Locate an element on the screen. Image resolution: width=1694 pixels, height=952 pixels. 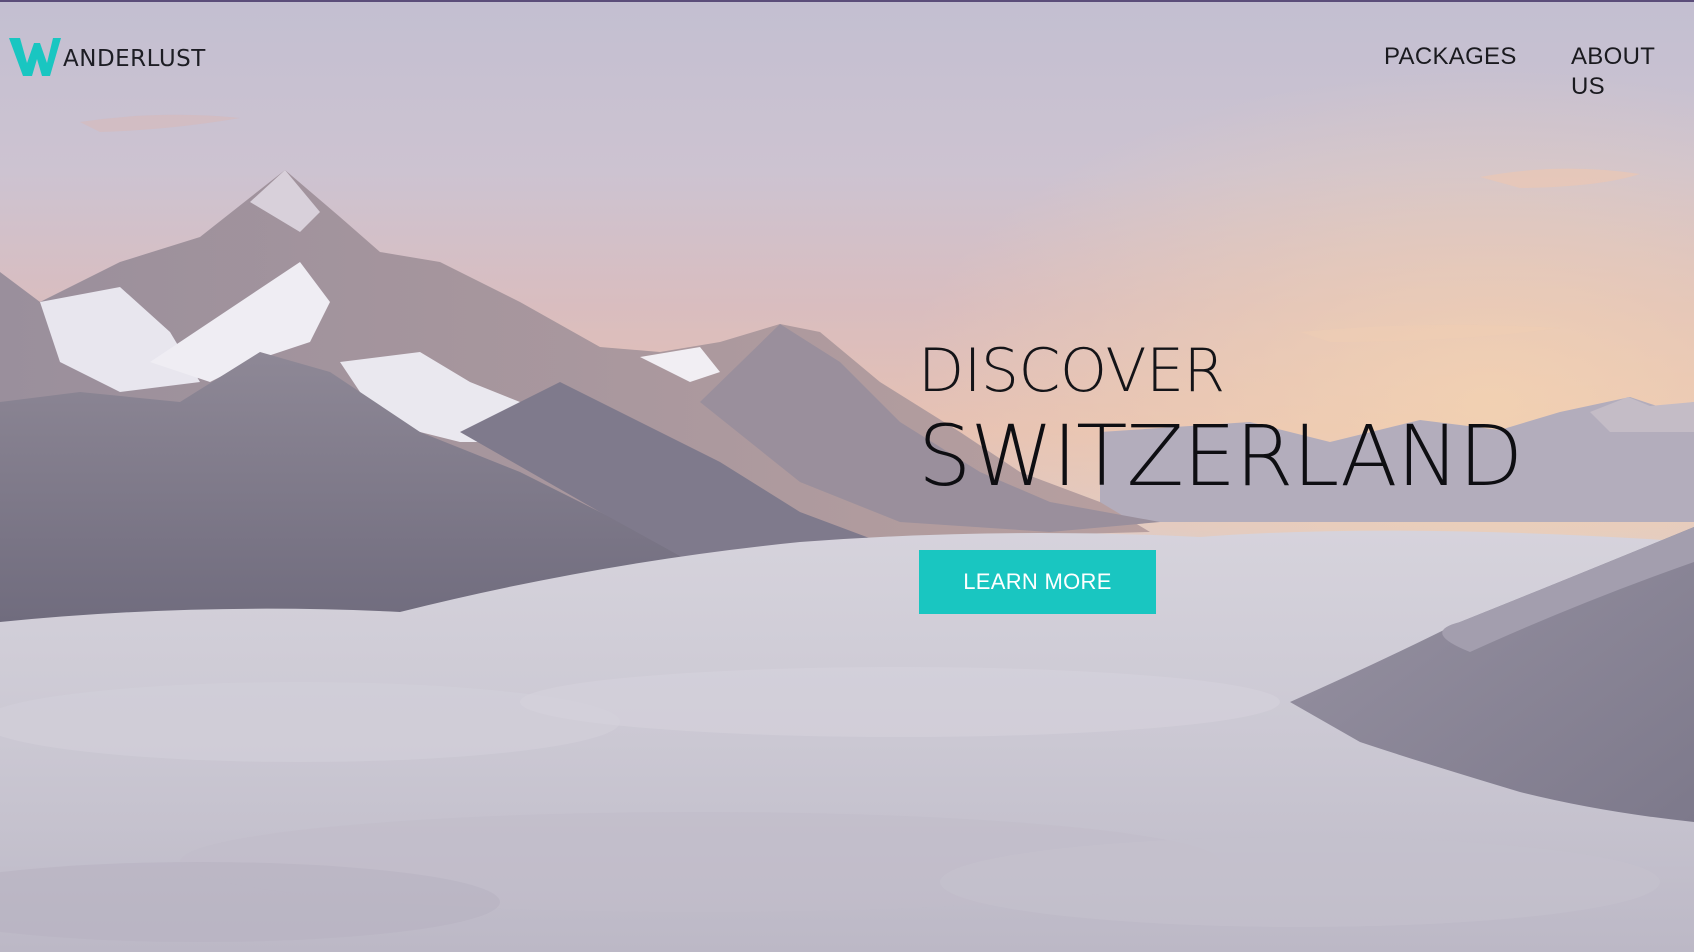
brand-name: ANDERLUST is located at coordinates (134, 59).